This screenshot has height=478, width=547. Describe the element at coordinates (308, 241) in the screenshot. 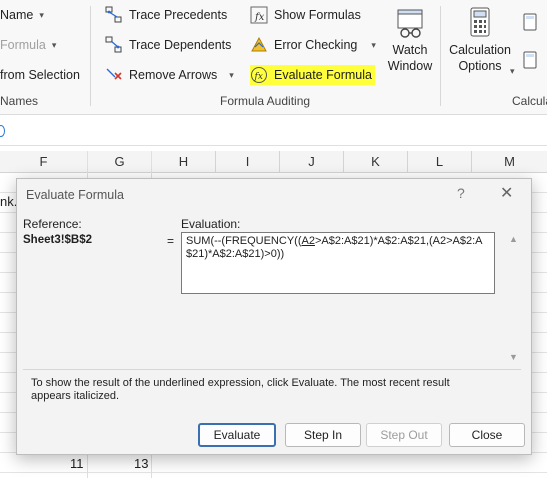

I see `formula-underlined-expression: A2` at that location.